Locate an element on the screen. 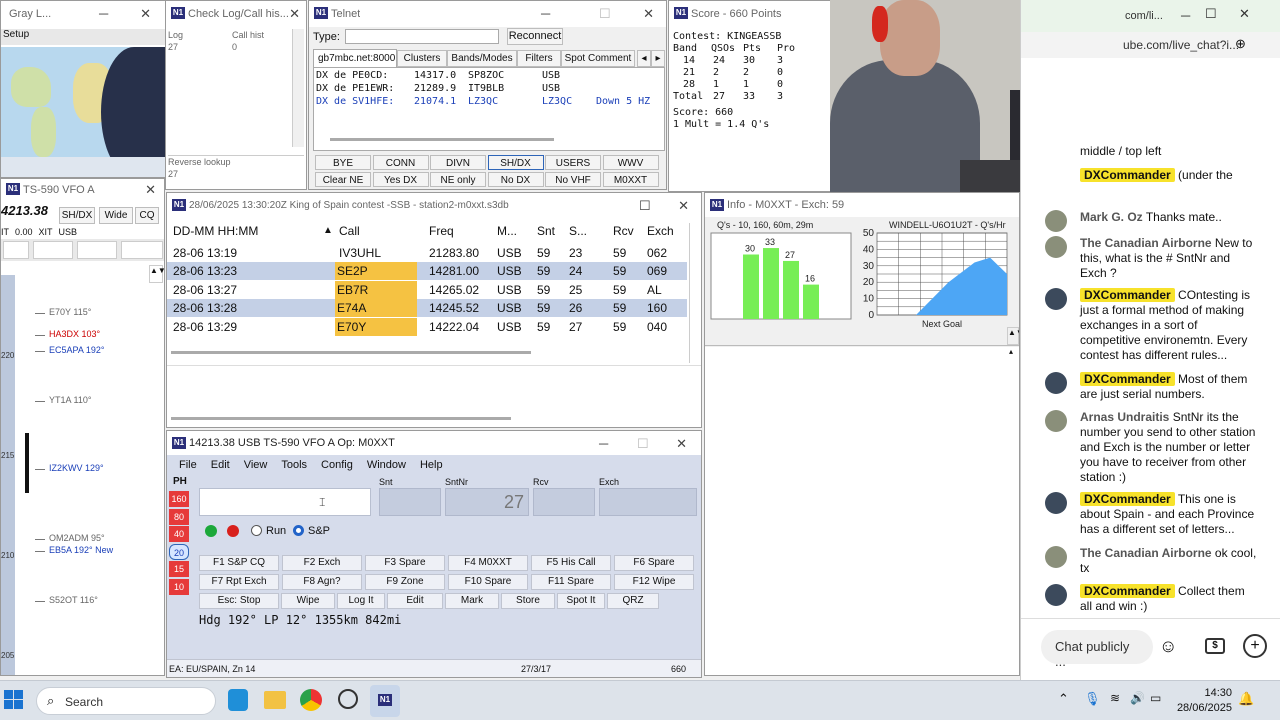 Image resolution: width=1280 pixels, height=720 pixels. action-button: Mark is located at coordinates (472, 601).